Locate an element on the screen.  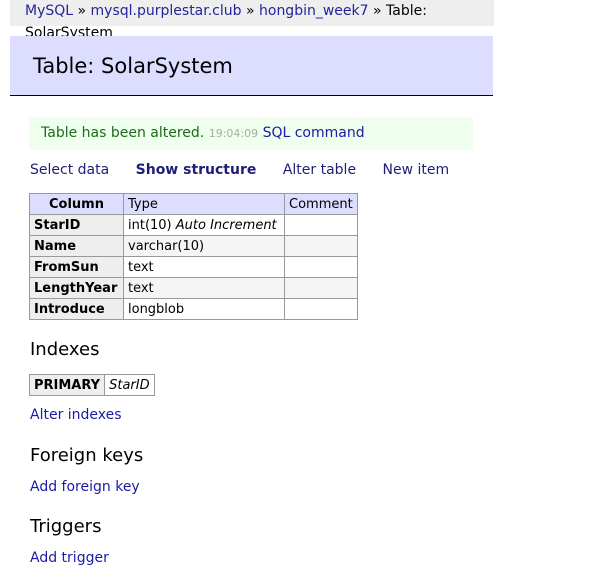
indexes-table: PRIMARY StarID is located at coordinates (91, 385).